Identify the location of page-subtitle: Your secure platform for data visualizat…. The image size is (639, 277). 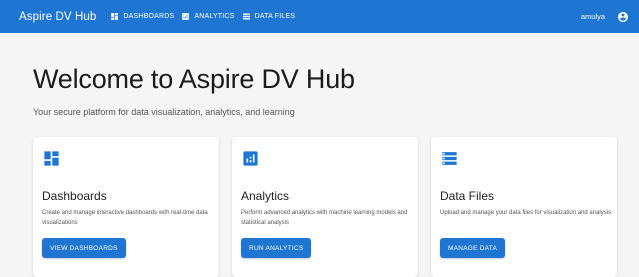
(164, 112).